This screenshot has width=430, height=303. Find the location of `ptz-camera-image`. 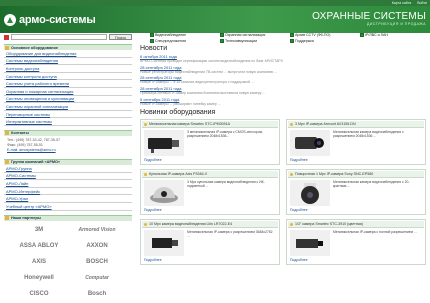

ptz-camera-image is located at coordinates (310, 193).